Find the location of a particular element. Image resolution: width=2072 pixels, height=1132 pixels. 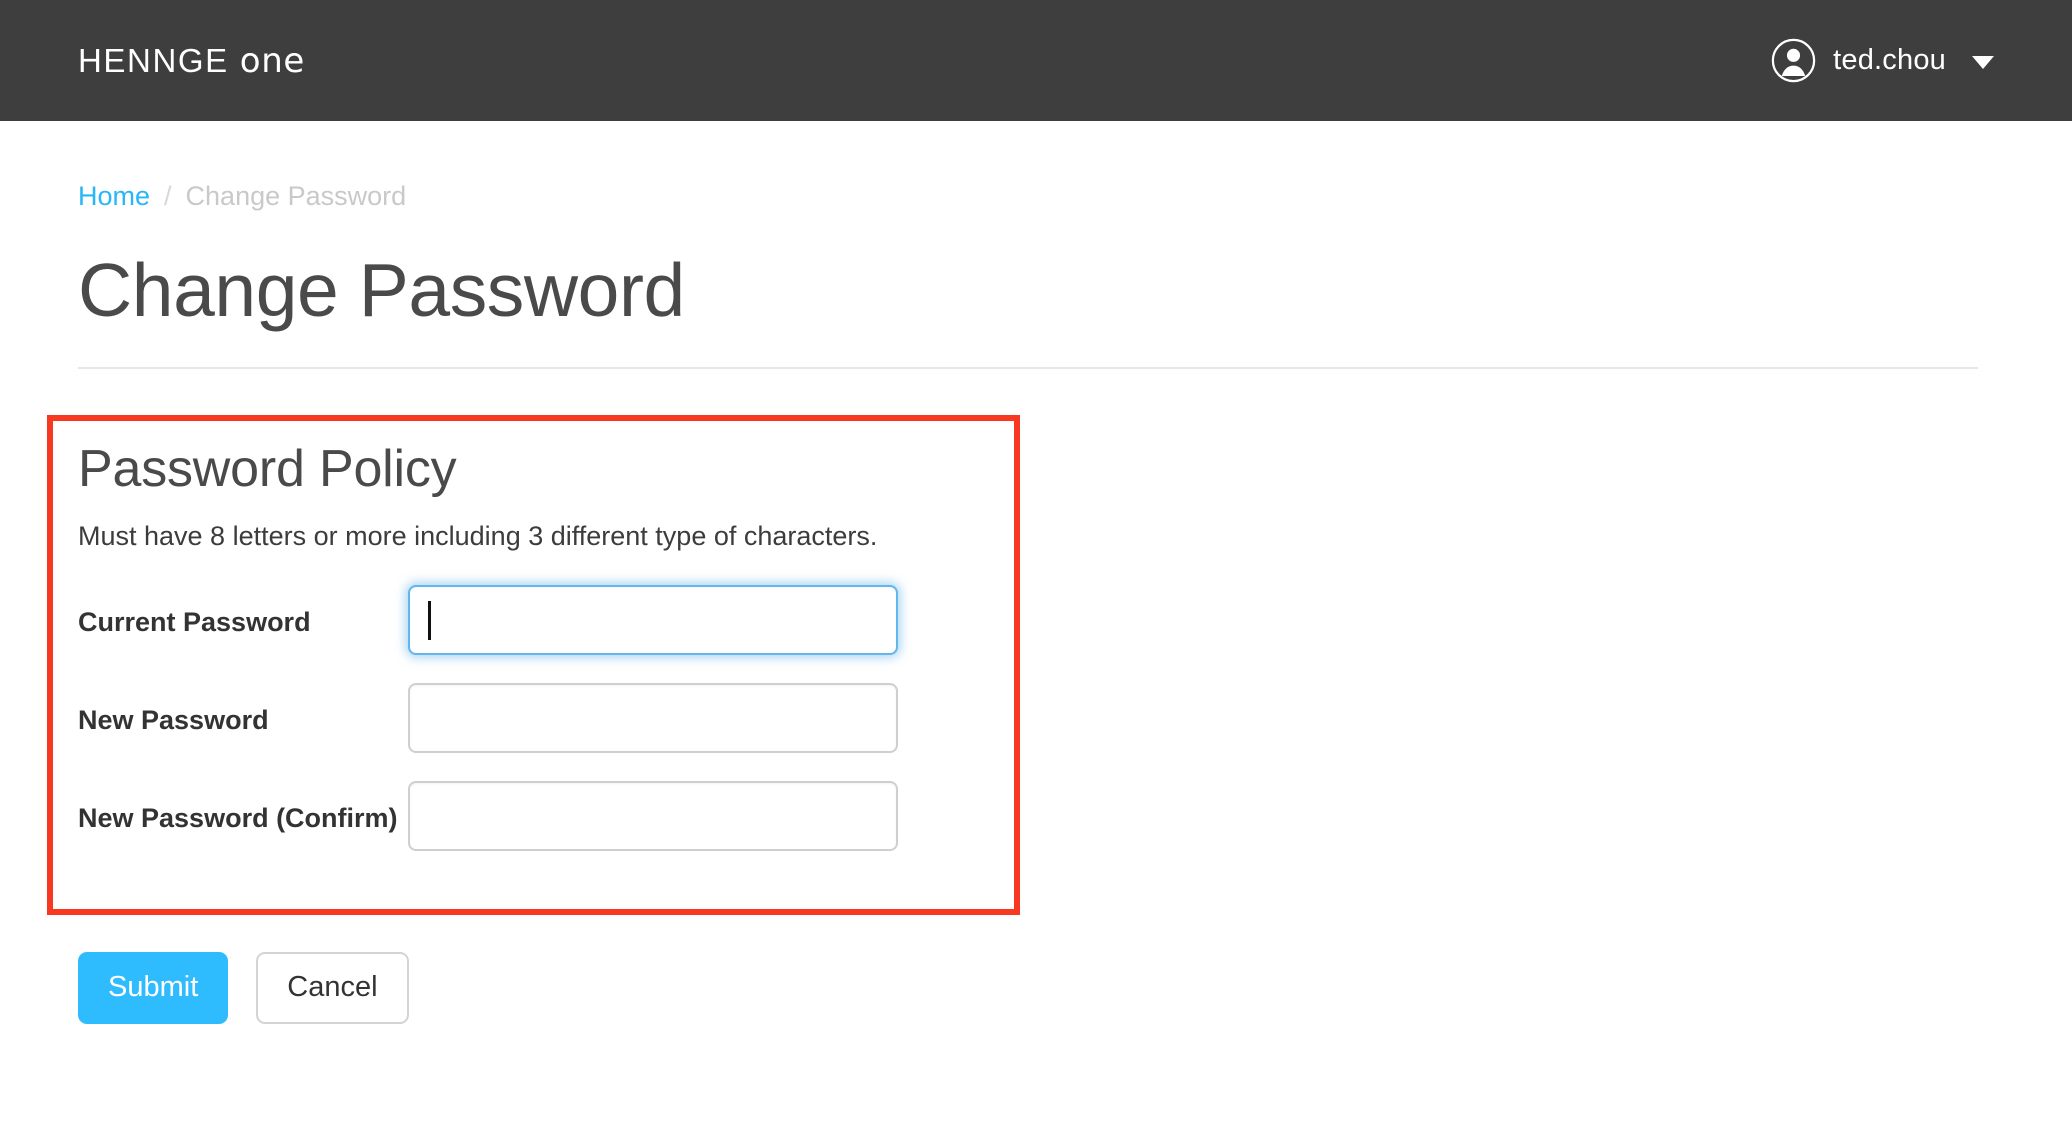

breadcrumb: Home / Change Password is located at coordinates (1075, 196).